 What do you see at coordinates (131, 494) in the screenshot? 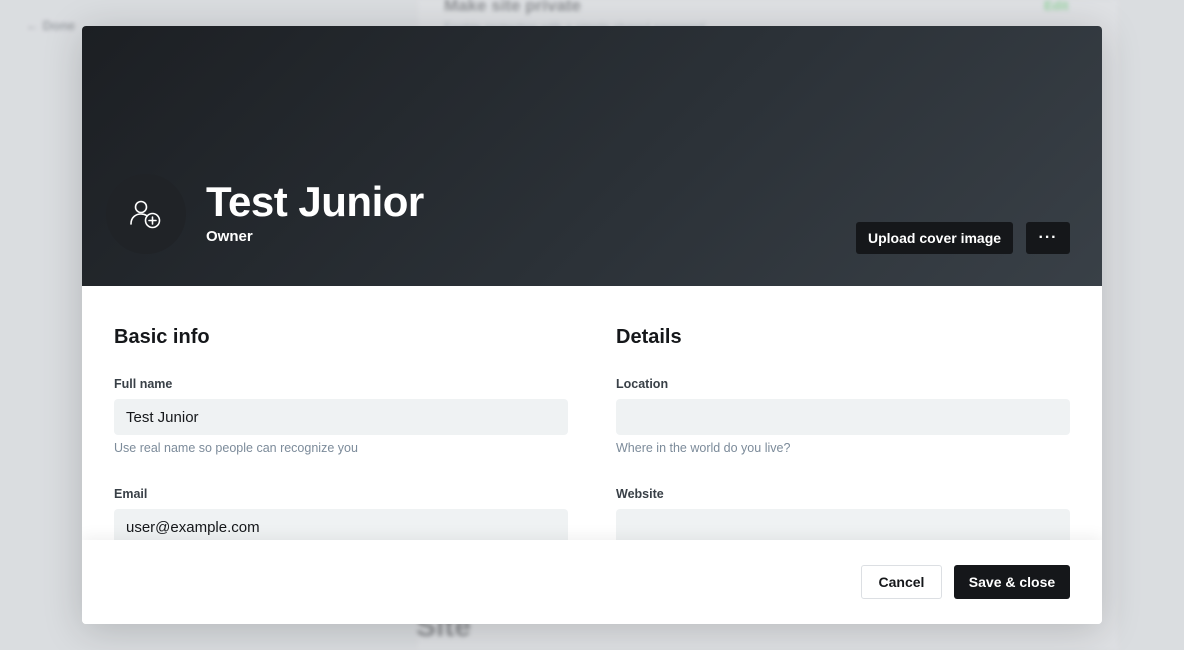
I see `email-label: Email` at bounding box center [131, 494].